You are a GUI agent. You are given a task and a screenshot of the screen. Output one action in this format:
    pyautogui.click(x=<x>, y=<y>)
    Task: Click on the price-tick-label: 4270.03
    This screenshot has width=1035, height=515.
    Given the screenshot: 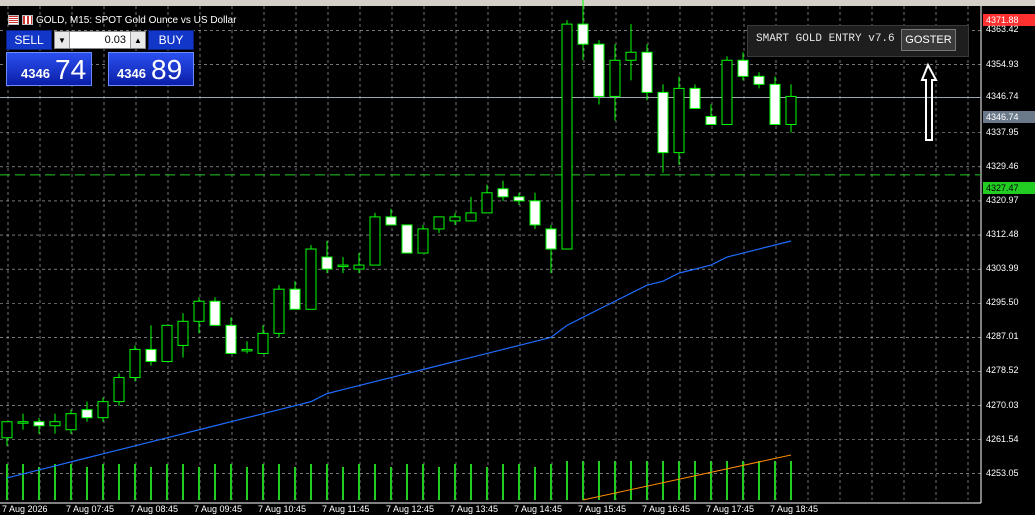 What is the action you would take?
    pyautogui.click(x=1002, y=404)
    